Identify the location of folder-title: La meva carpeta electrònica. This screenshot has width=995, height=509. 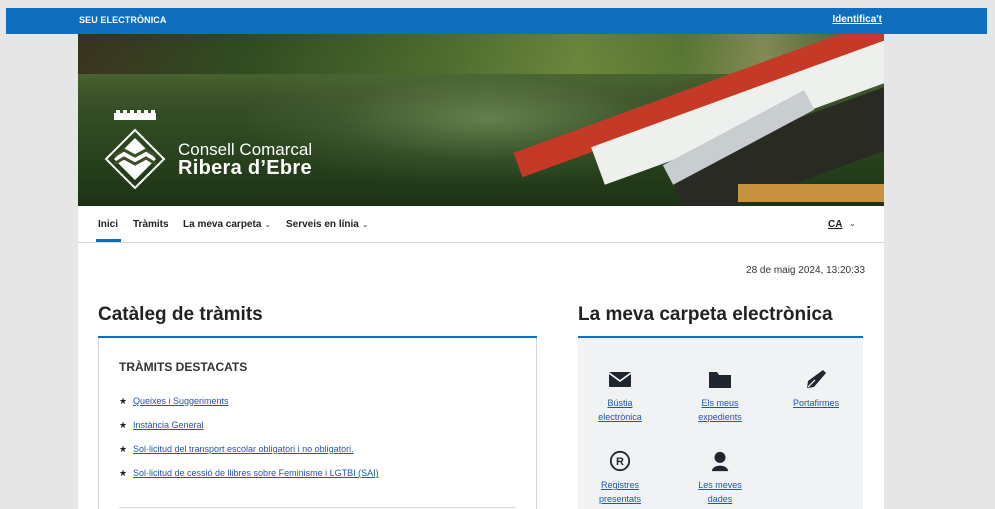
(705, 314).